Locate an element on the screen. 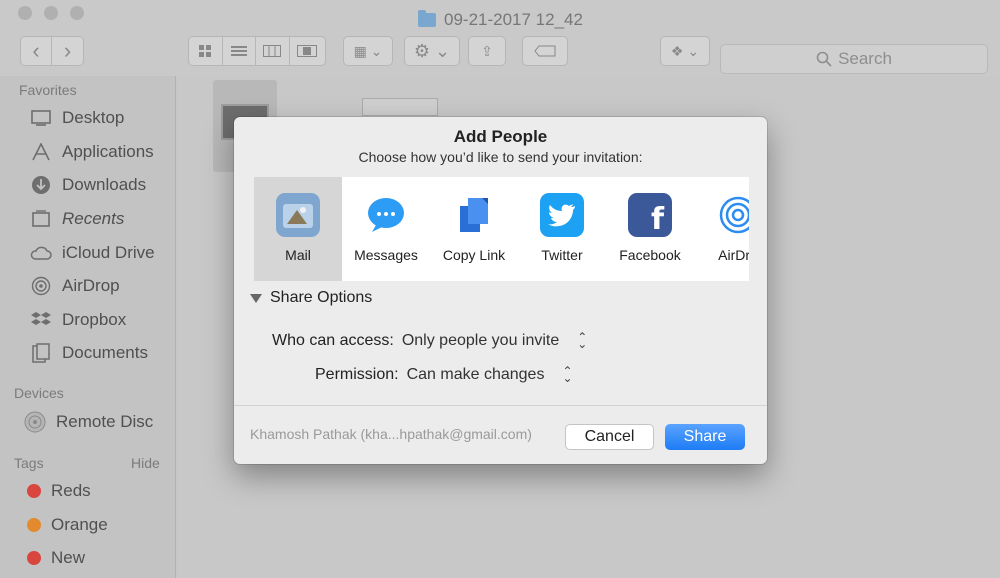  sidebar-item-label: Orange is located at coordinates (79, 524).